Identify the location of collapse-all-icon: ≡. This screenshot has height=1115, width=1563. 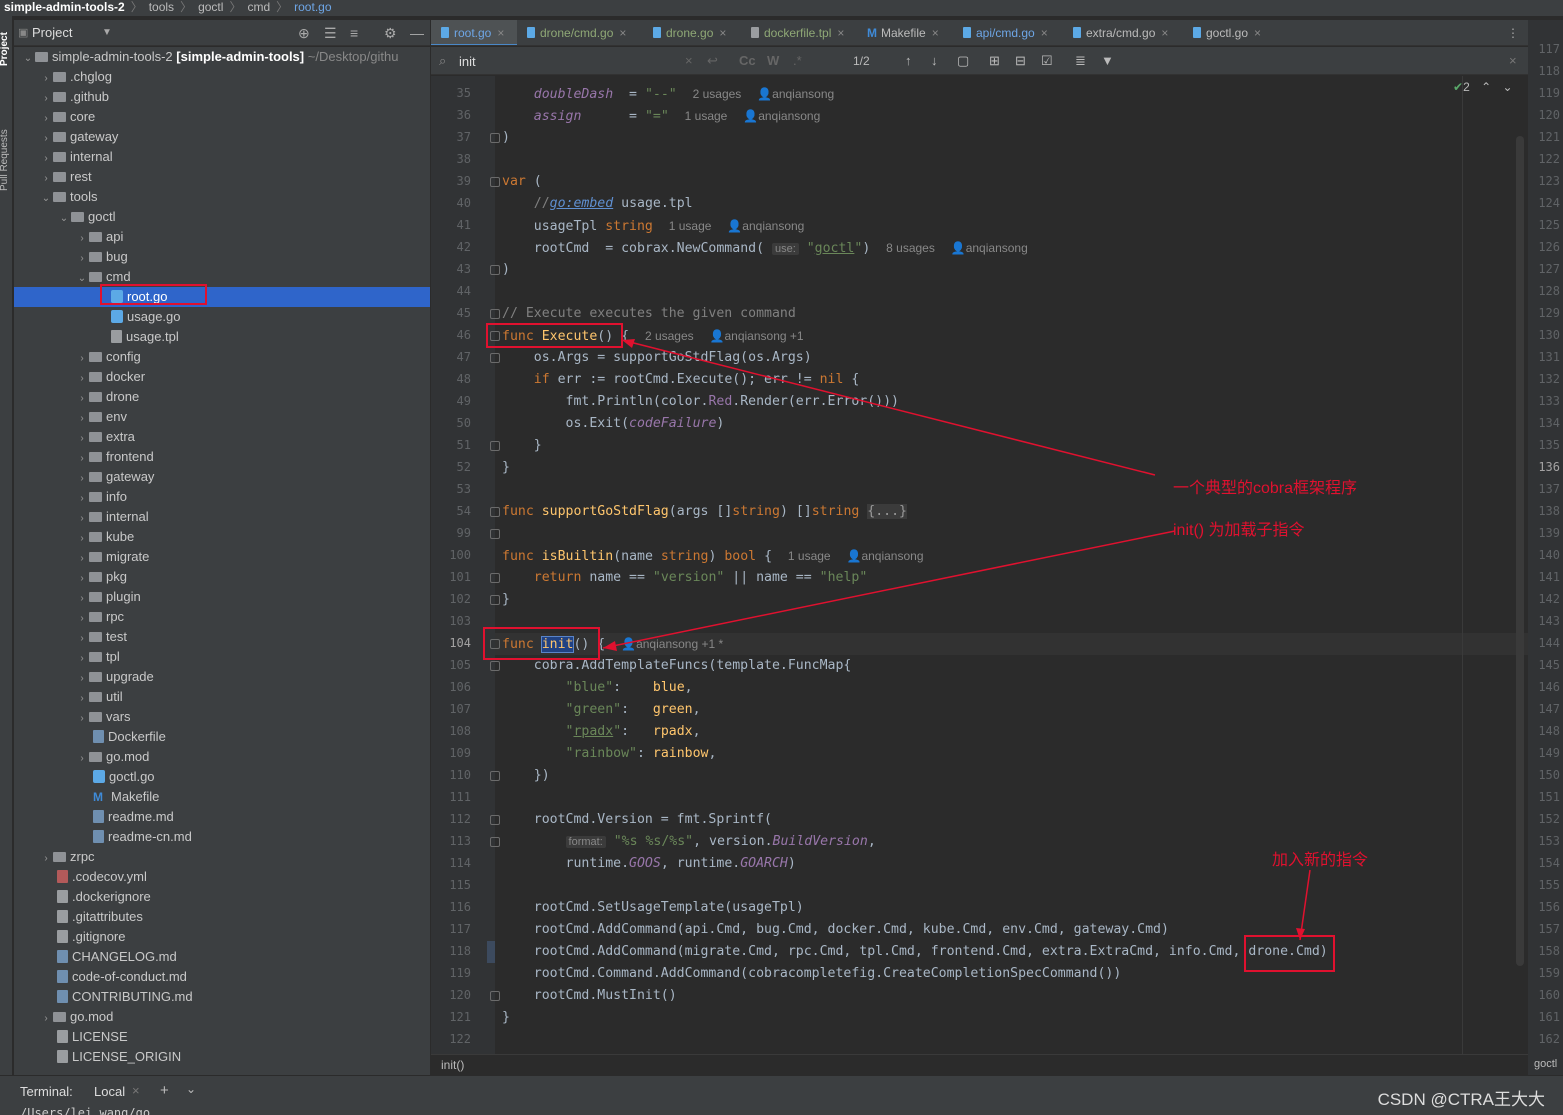
(354, 33).